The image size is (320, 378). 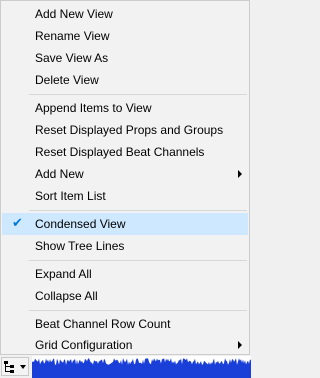 What do you see at coordinates (120, 152) in the screenshot?
I see `menu-item-label: Reset Displayed Beat Channels` at bounding box center [120, 152].